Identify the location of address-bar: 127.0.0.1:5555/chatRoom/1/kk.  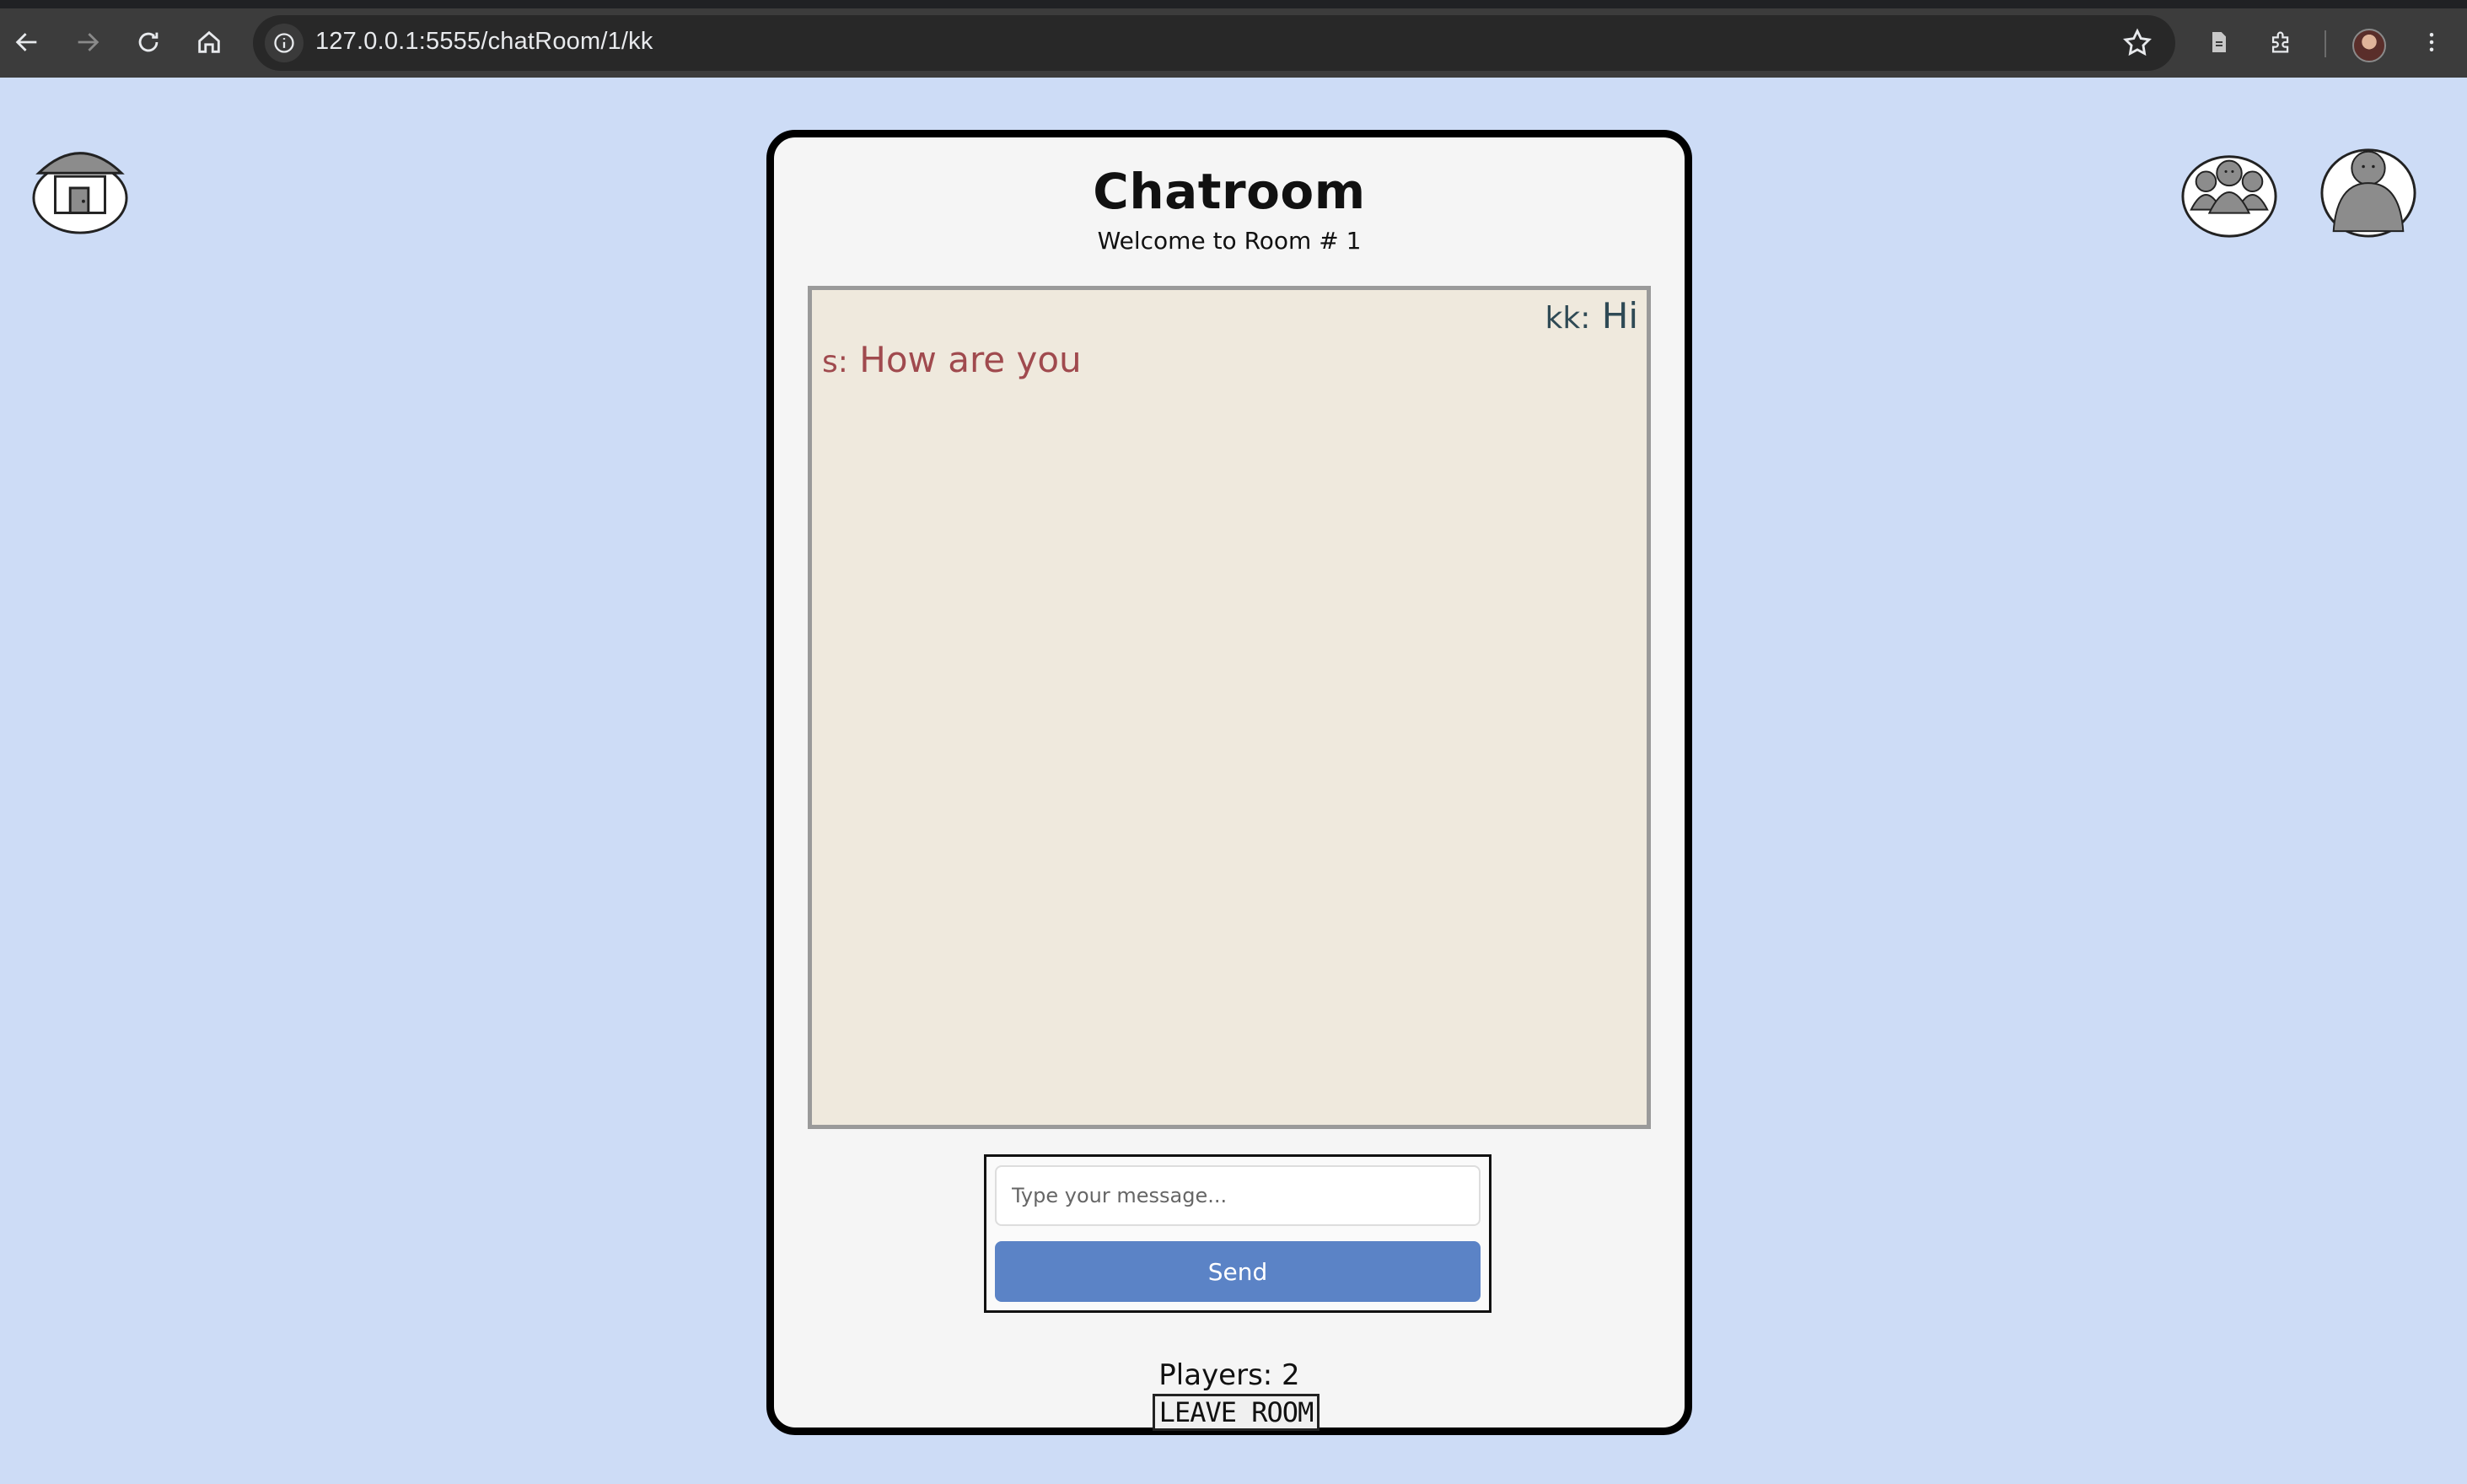
(1214, 43).